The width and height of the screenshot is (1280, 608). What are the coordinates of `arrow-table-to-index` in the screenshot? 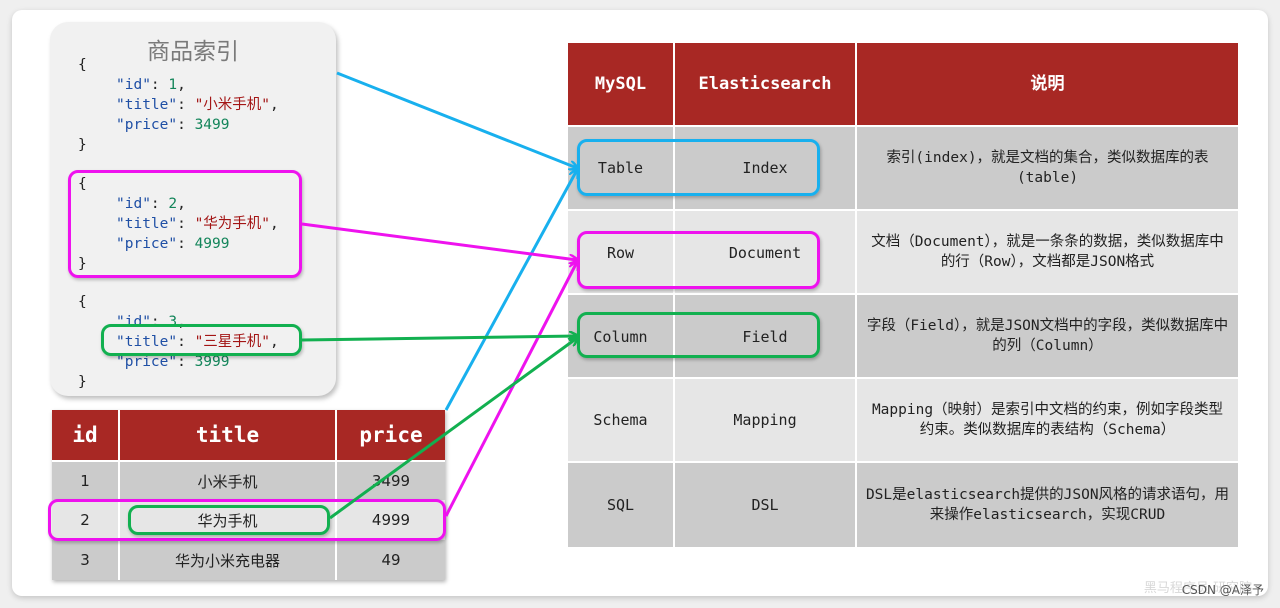 It's located at (510, 290).